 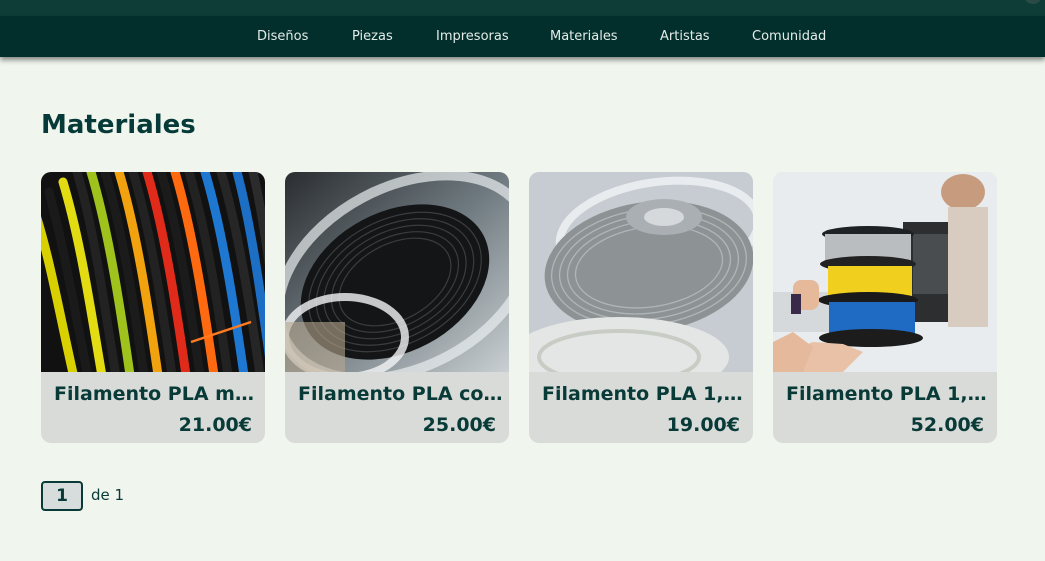 I want to click on nav-item-artistas: Artistas, so click(x=685, y=36).